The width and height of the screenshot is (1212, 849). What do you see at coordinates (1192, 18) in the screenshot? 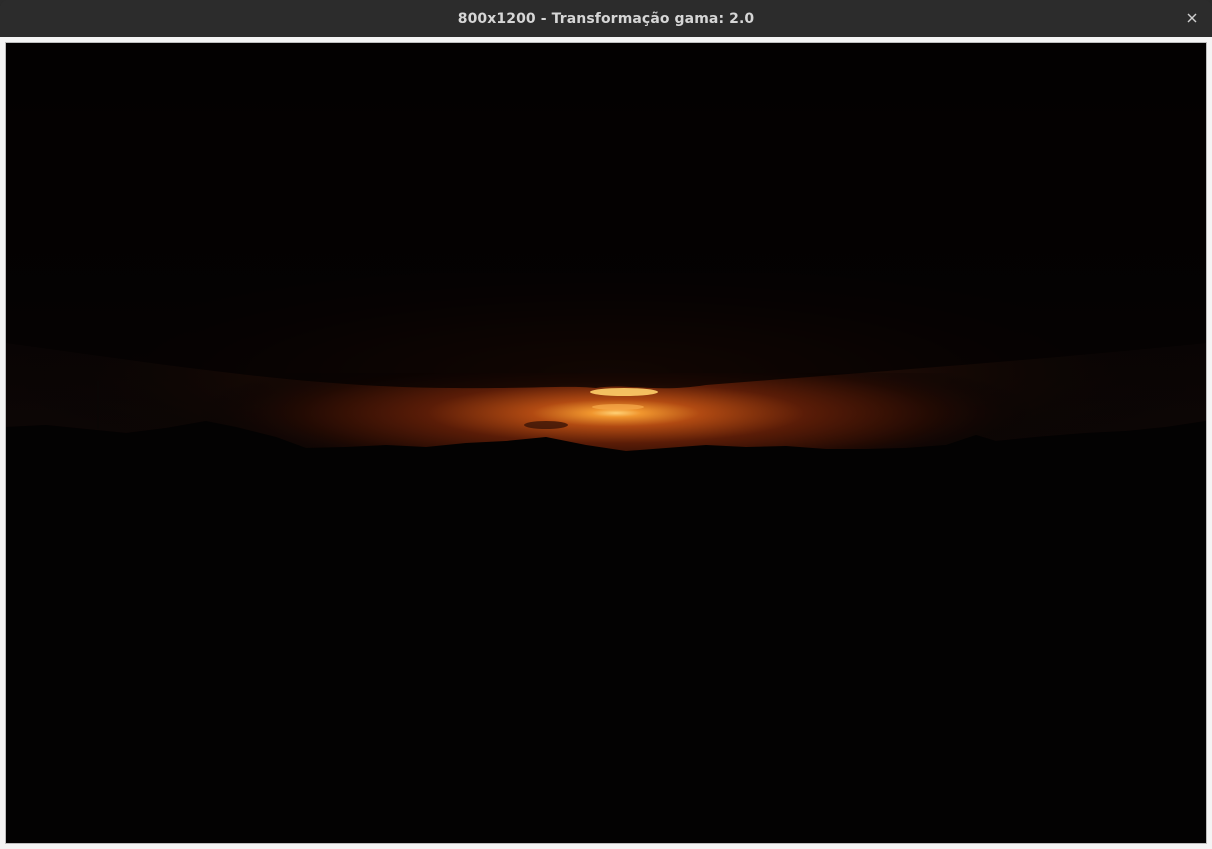
I see `close-icon` at bounding box center [1192, 18].